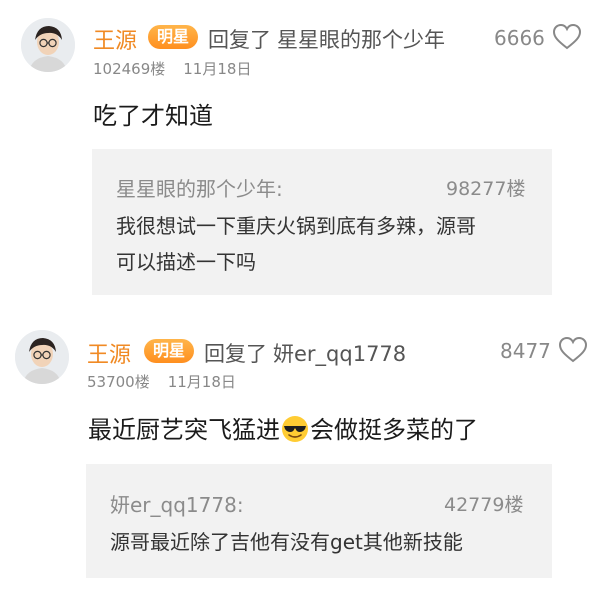 This screenshot has height=599, width=600. I want to click on quoted-comment: 妍er_qq1778: 42779楼 源哥最近除了吉他有没有get其他新技能, so click(319, 521).